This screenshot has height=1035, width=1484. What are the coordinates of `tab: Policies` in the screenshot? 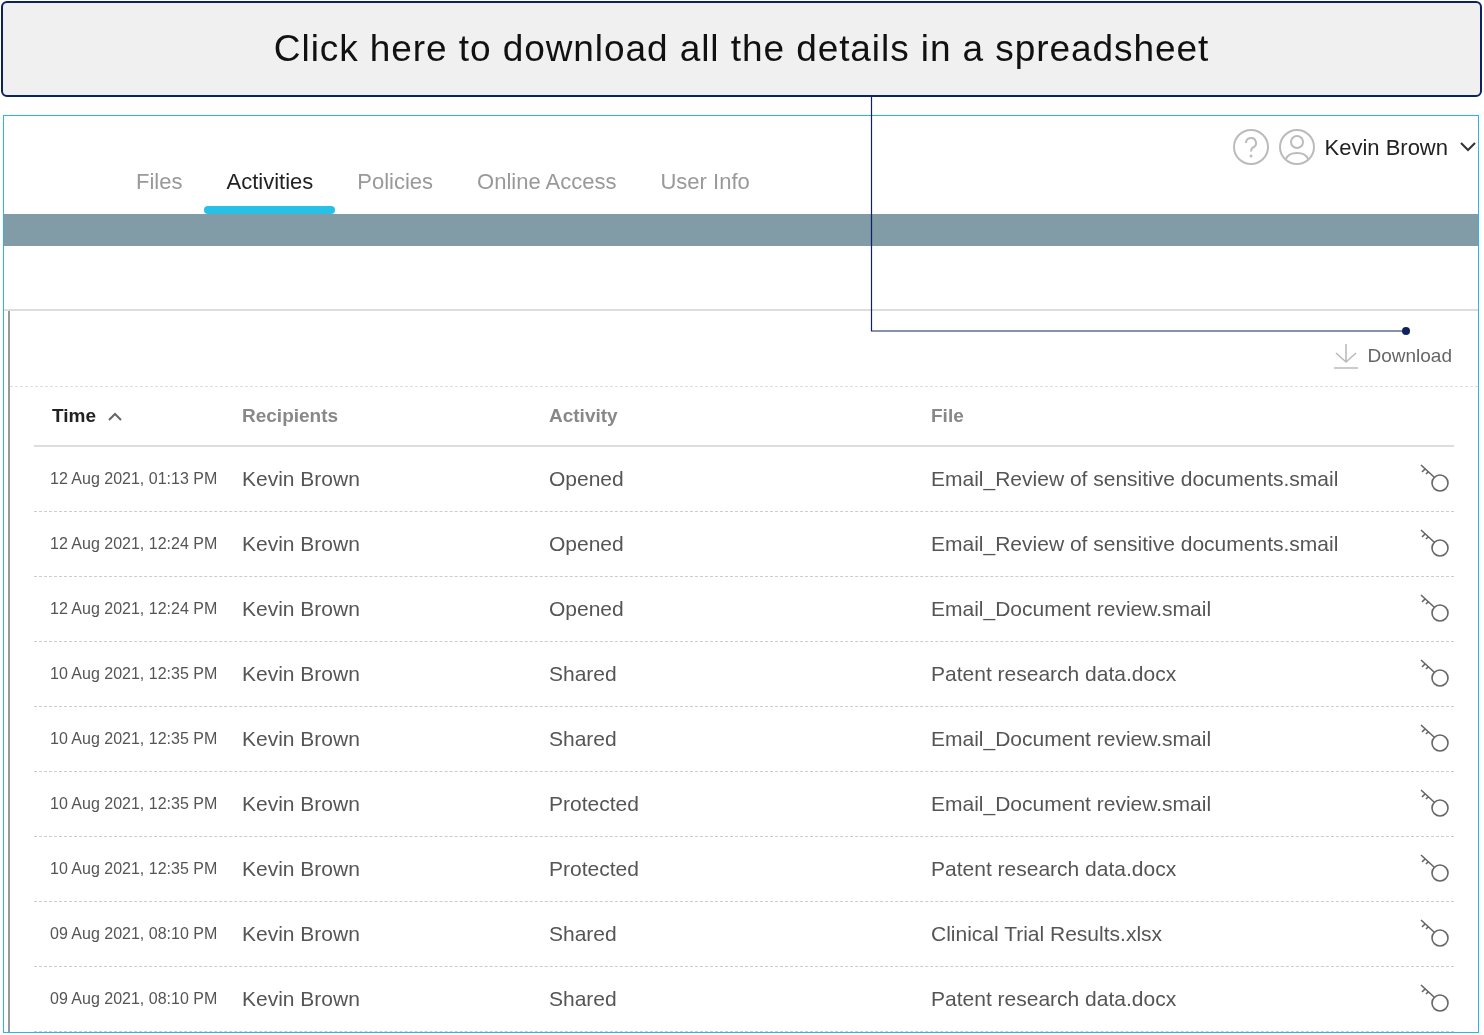 It's located at (395, 189).